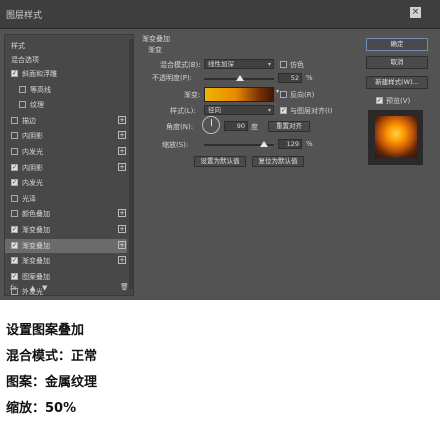 This screenshot has height=437, width=440. Describe the element at coordinates (172, 78) in the screenshot. I see `opacity-label: 不透明度(P):` at that location.